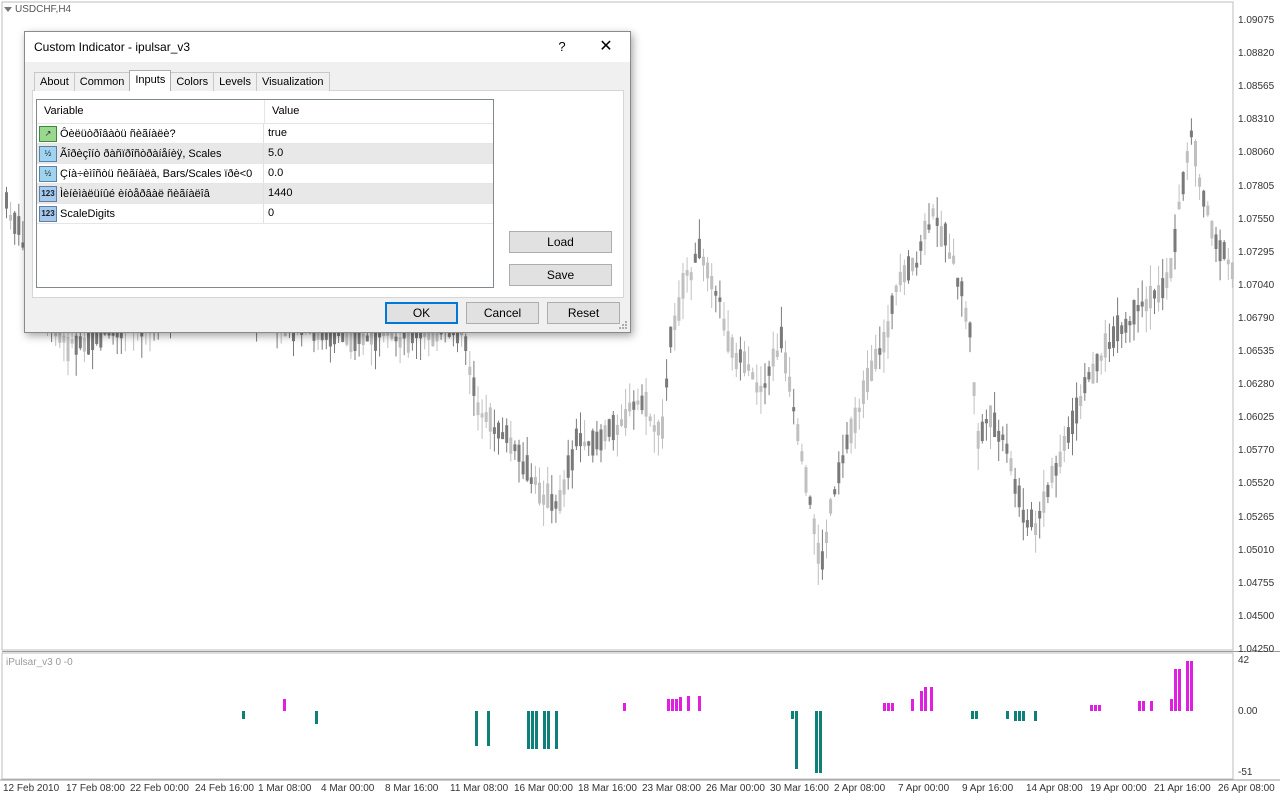 This screenshot has height=800, width=1280. Describe the element at coordinates (269, 213) in the screenshot. I see `param-value: 0` at that location.